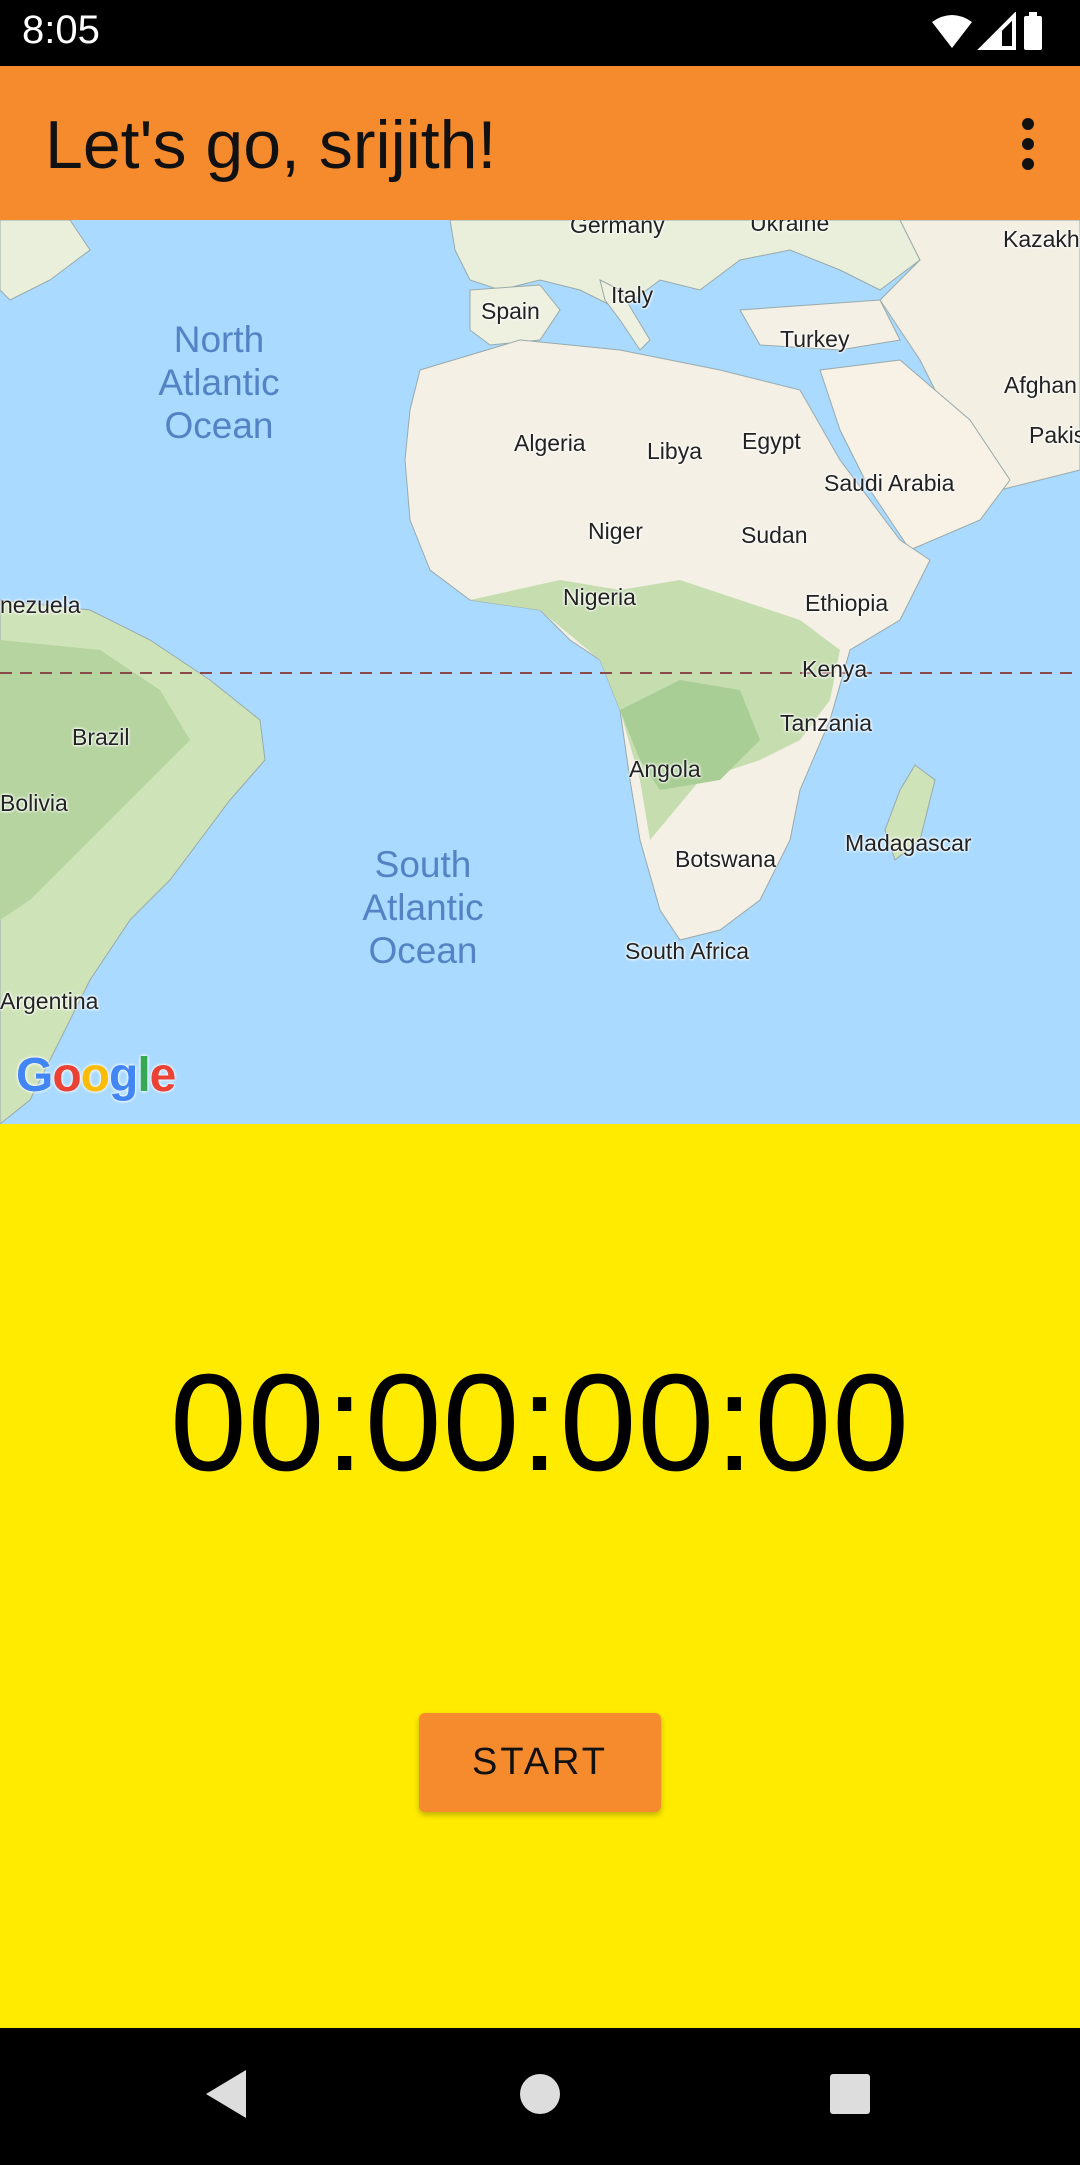 This screenshot has height=2165, width=1080. Describe the element at coordinates (163, 1075) in the screenshot. I see `google-logo-e: e` at that location.